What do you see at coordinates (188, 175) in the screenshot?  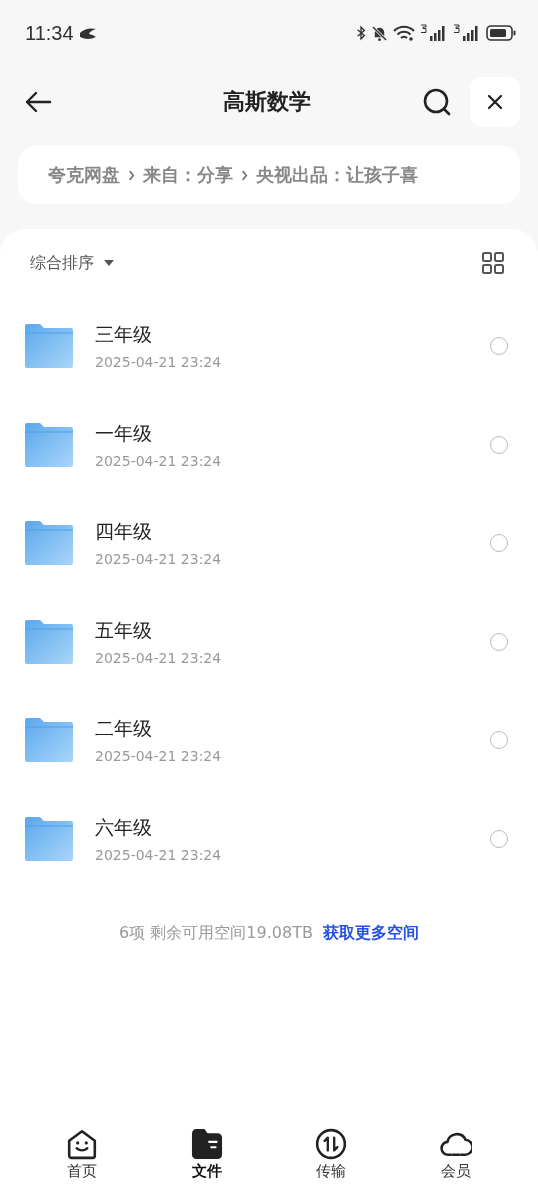 I see `breadcrumb-link: 来自：分享` at bounding box center [188, 175].